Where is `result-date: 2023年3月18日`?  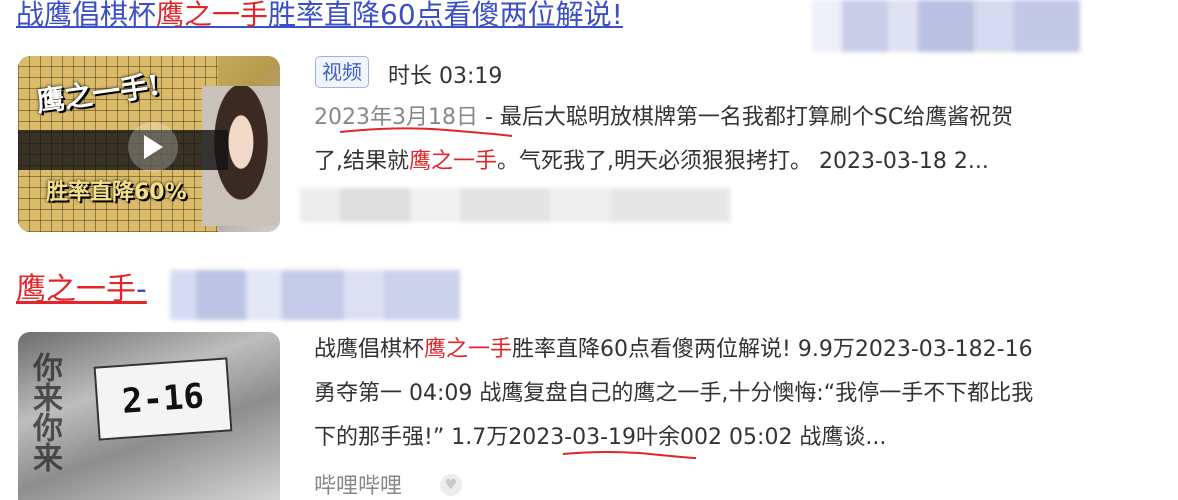 result-date: 2023年3月18日 is located at coordinates (396, 117).